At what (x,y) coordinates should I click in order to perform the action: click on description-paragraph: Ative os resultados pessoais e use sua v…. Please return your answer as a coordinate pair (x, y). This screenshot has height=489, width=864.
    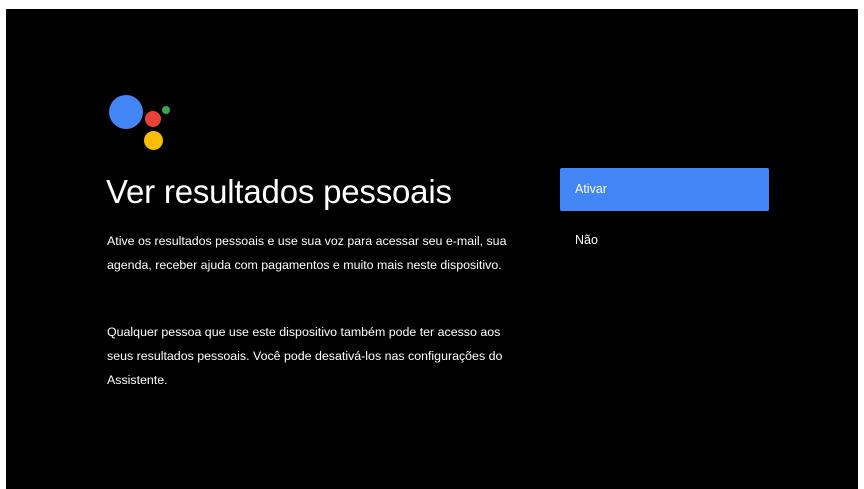
    Looking at the image, I should click on (307, 253).